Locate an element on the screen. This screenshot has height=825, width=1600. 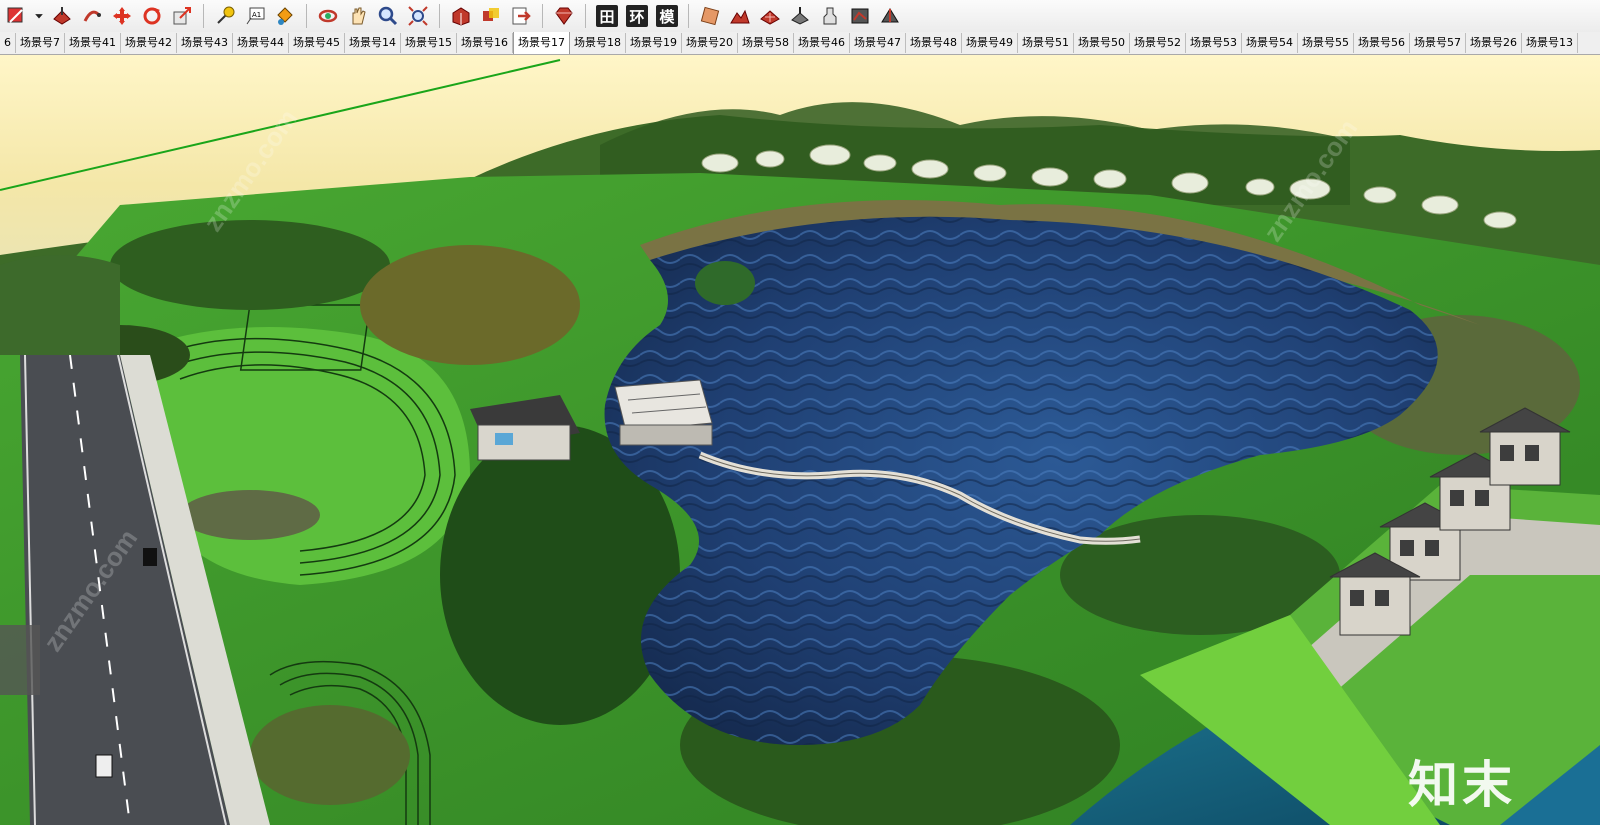
scene-tab: 场景号55 is located at coordinates (1326, 43).